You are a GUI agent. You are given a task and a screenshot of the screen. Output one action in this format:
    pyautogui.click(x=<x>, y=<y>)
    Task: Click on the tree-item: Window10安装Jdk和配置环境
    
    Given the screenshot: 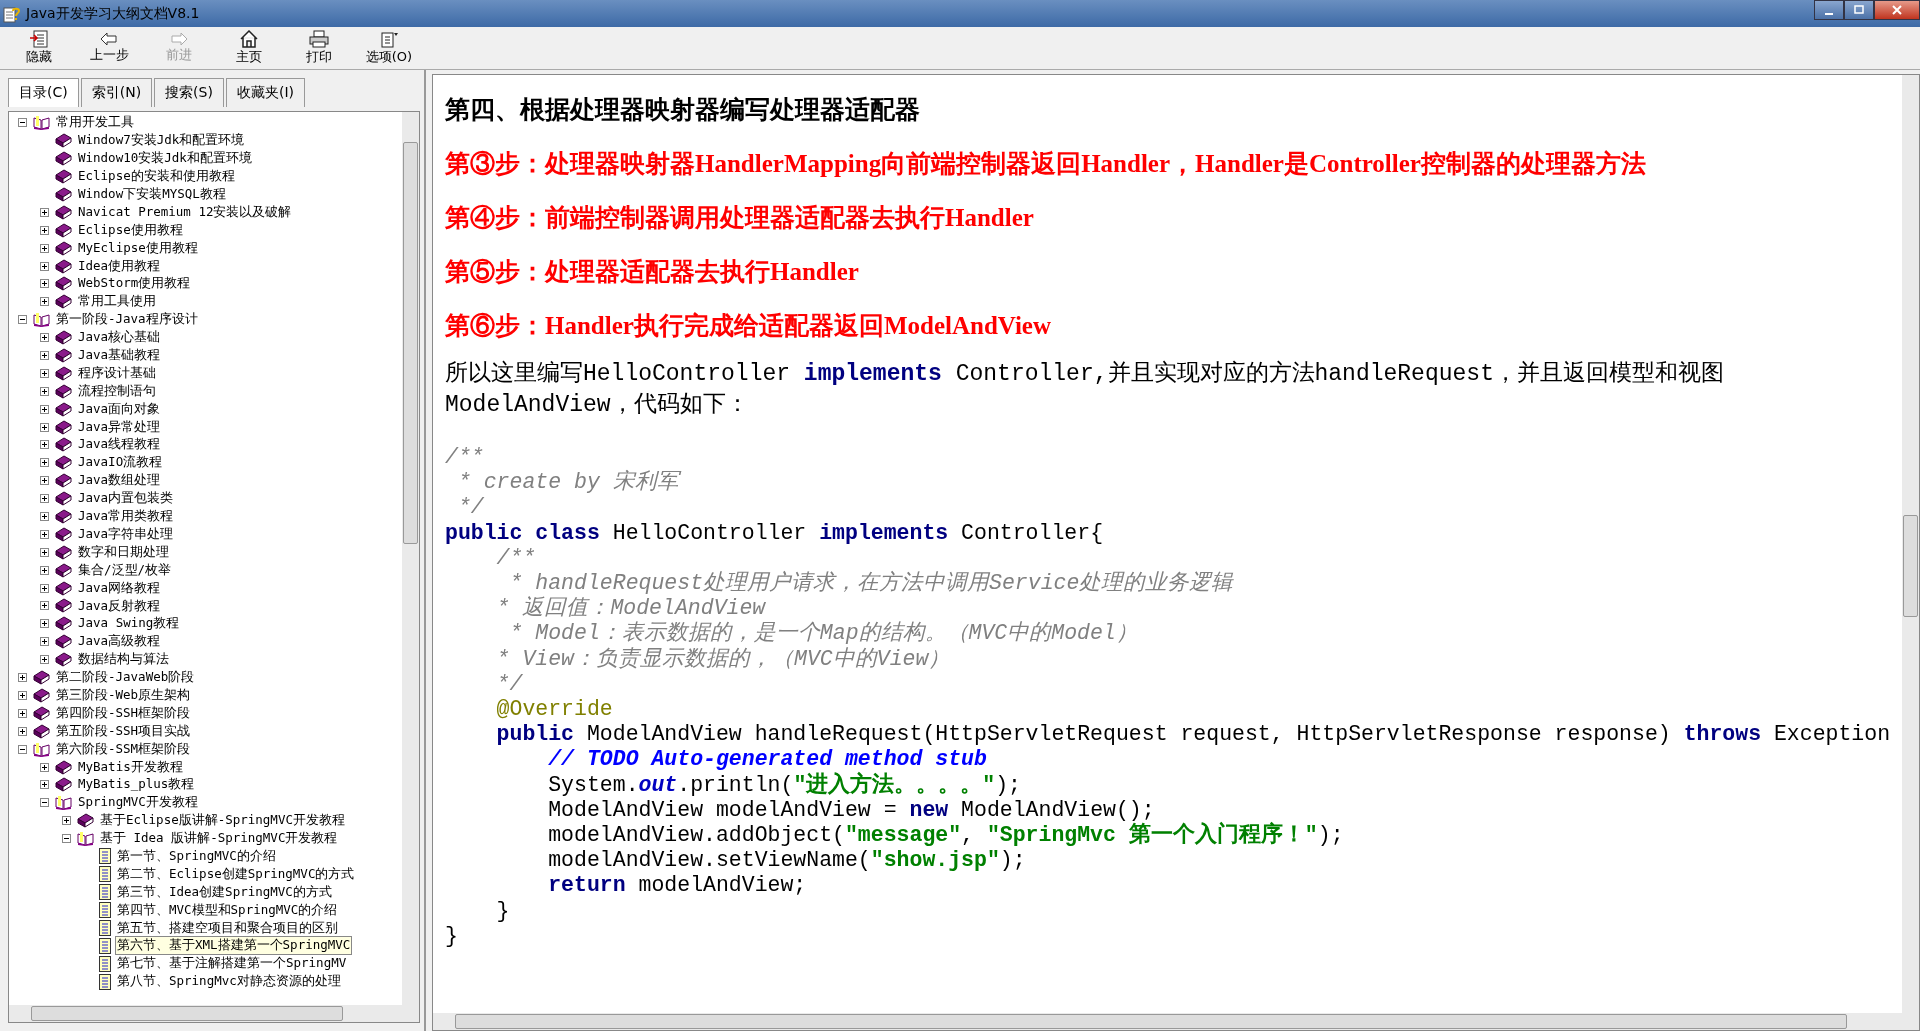 What is the action you would take?
    pyautogui.click(x=165, y=159)
    